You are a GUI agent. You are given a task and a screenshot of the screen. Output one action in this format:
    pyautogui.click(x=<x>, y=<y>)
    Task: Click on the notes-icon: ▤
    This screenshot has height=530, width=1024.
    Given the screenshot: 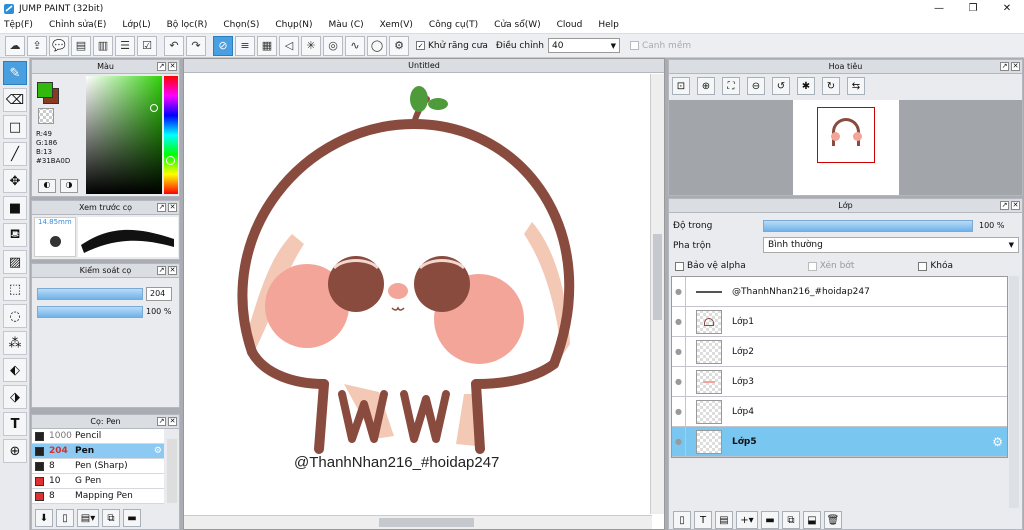 What is the action you would take?
    pyautogui.click(x=81, y=45)
    